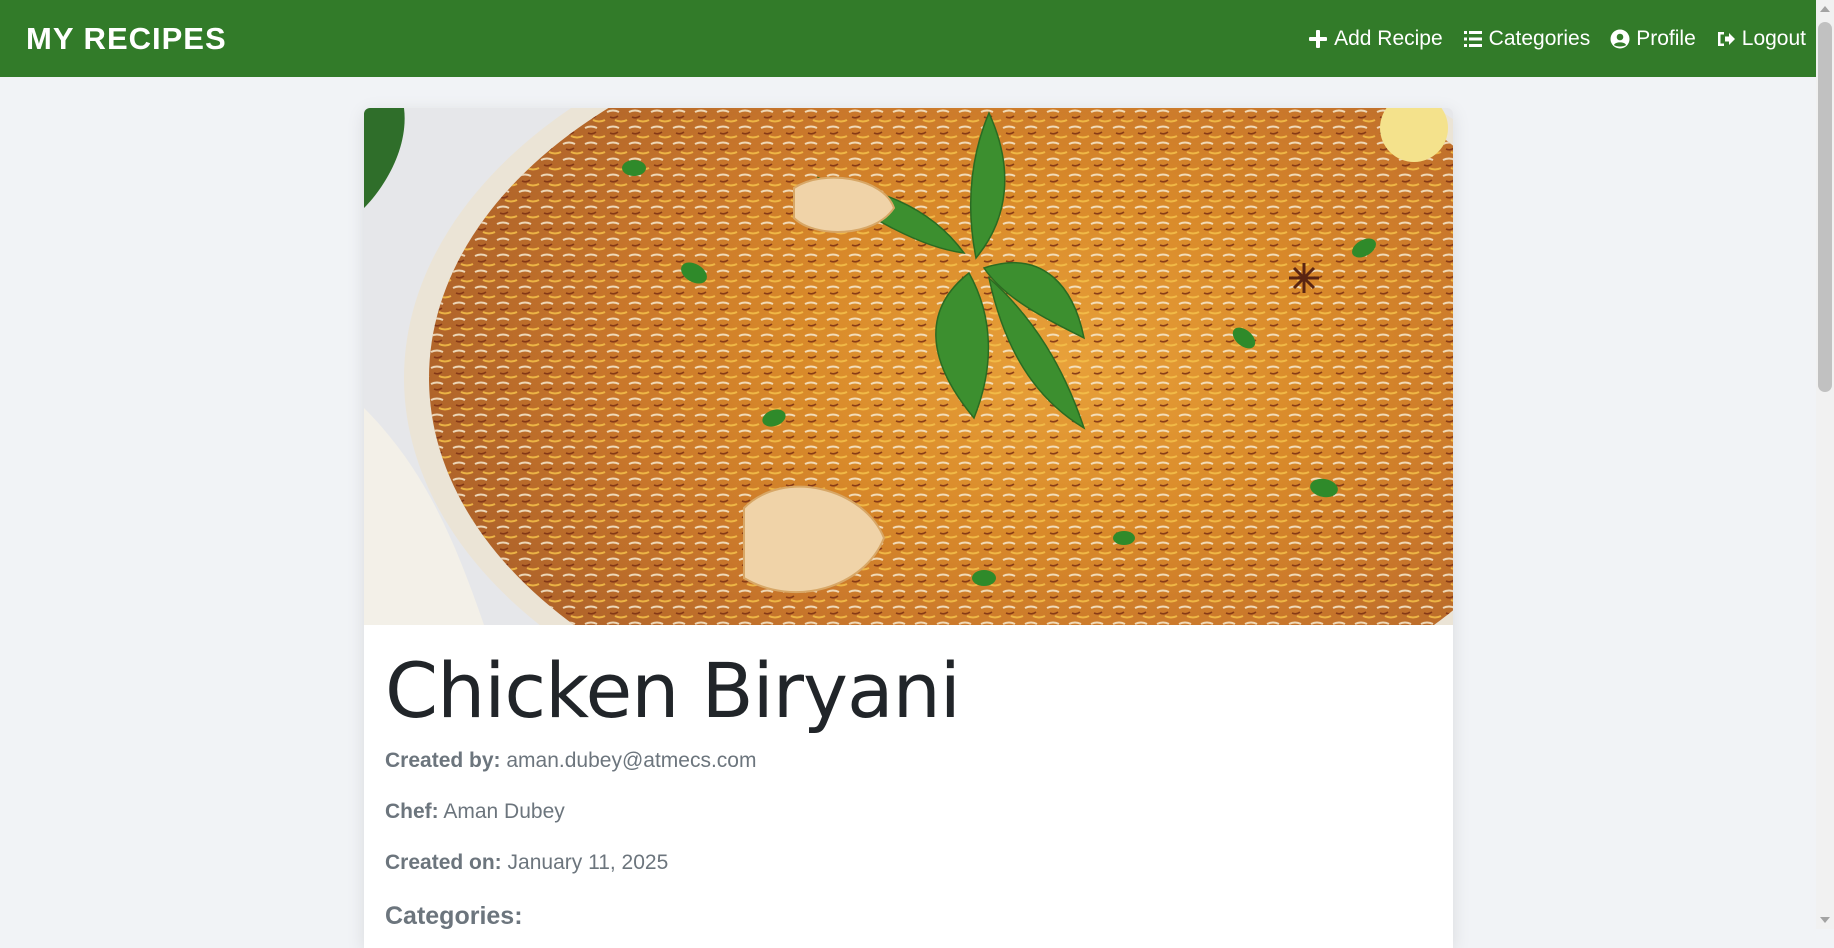 The height and width of the screenshot is (948, 1834). I want to click on created-on: Created on: January 11, 2025, so click(908, 863).